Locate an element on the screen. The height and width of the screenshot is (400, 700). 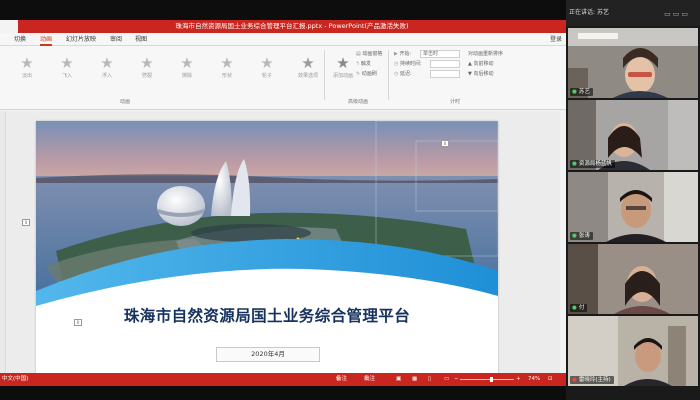
effect-options-button: ★ 效果选项 is located at coordinates (308, 72).